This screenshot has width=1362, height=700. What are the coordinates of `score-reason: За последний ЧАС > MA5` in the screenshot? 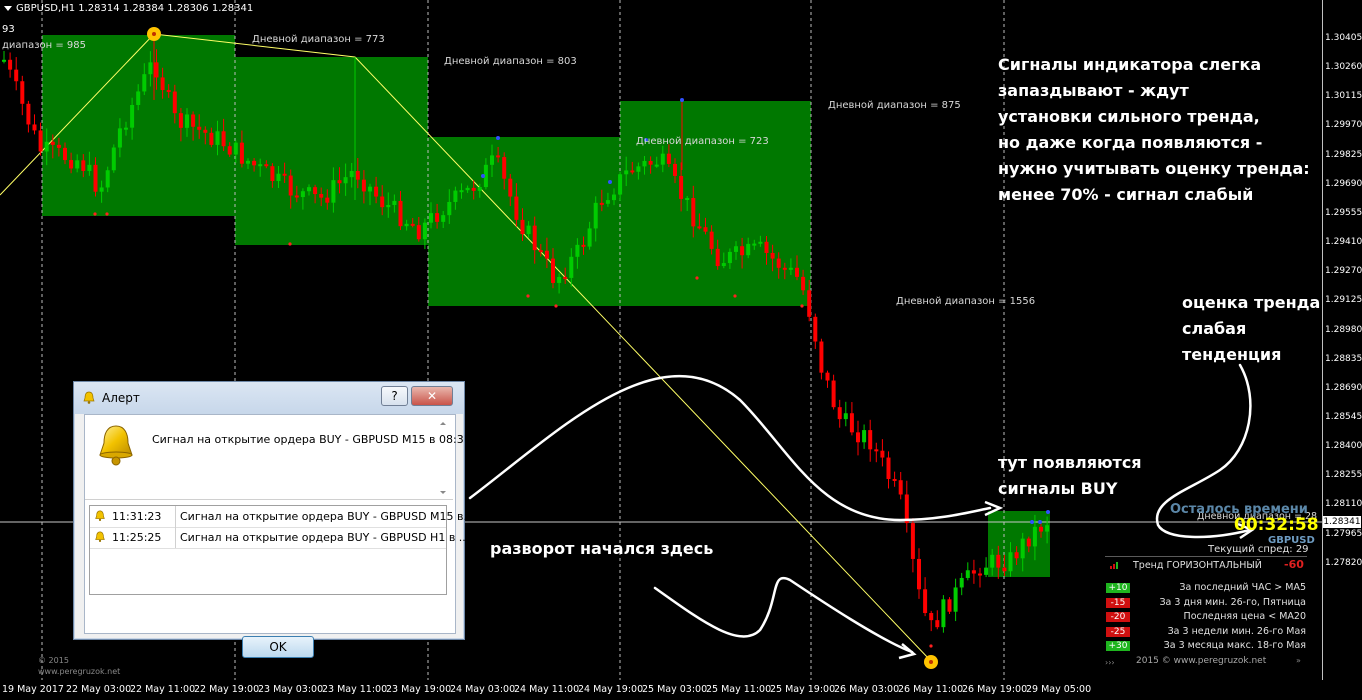 It's located at (1242, 587).